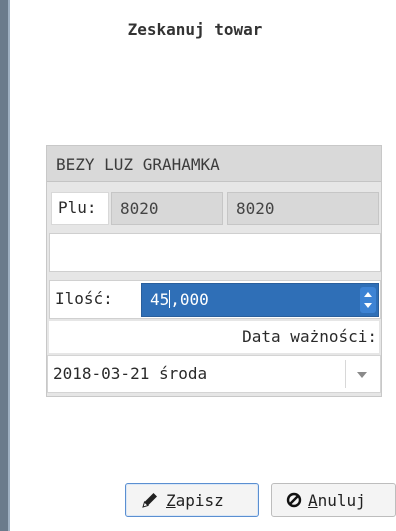  I want to click on plu-row: Plu: 8020 8020, so click(214, 208).